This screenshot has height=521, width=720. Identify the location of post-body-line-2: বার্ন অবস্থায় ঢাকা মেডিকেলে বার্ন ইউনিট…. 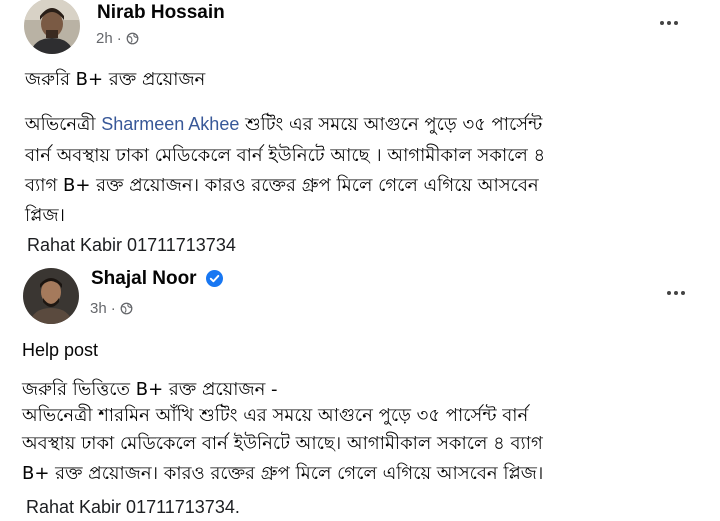
(285, 155).